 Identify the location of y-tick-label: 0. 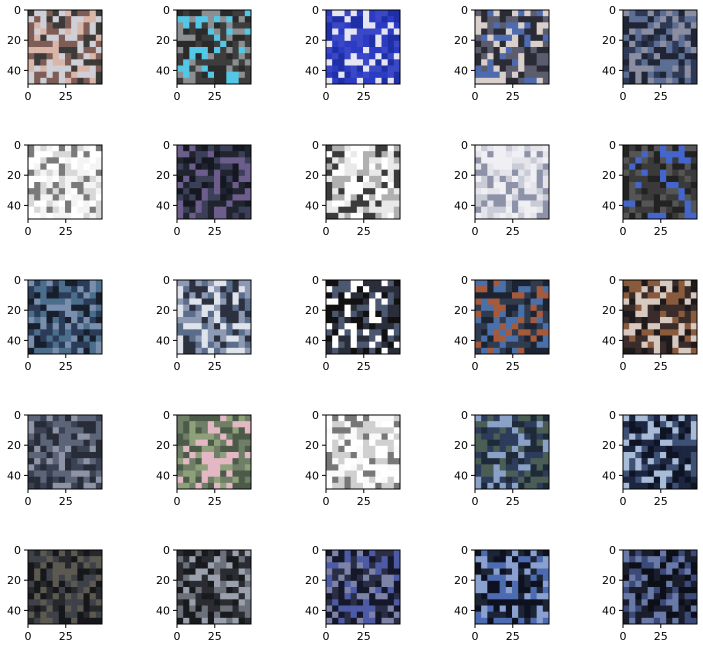
(166, 550).